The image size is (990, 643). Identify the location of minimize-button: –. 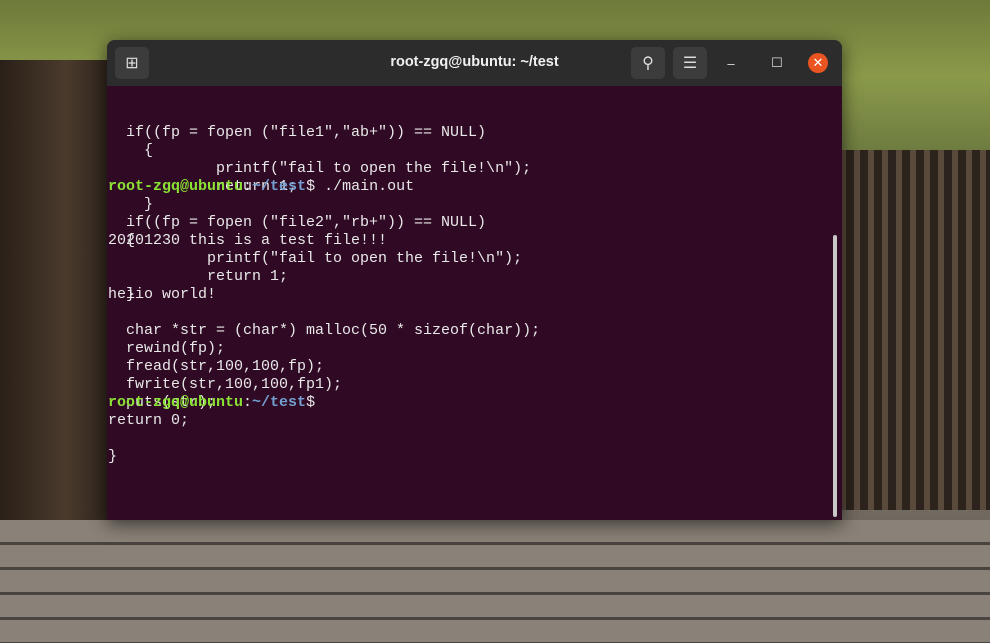
(731, 63).